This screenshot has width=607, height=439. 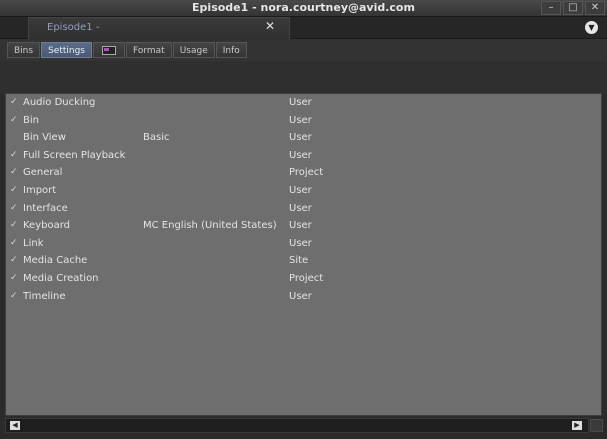 I want to click on setting-name: Full Screen Playback, so click(x=74, y=155).